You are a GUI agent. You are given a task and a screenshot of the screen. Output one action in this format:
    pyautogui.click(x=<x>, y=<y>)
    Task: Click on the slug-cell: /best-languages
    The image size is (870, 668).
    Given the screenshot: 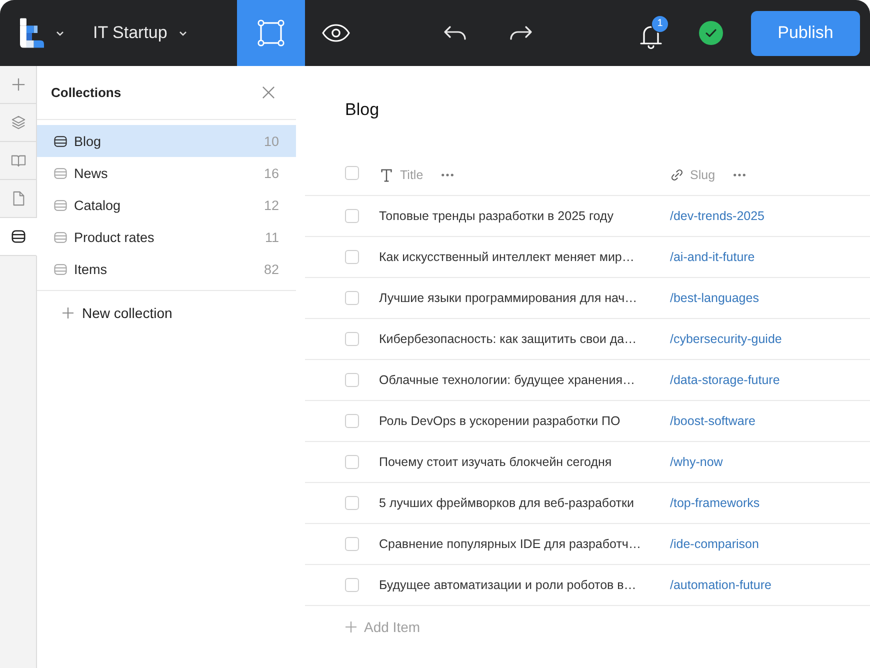 What is the action you would take?
    pyautogui.click(x=714, y=298)
    